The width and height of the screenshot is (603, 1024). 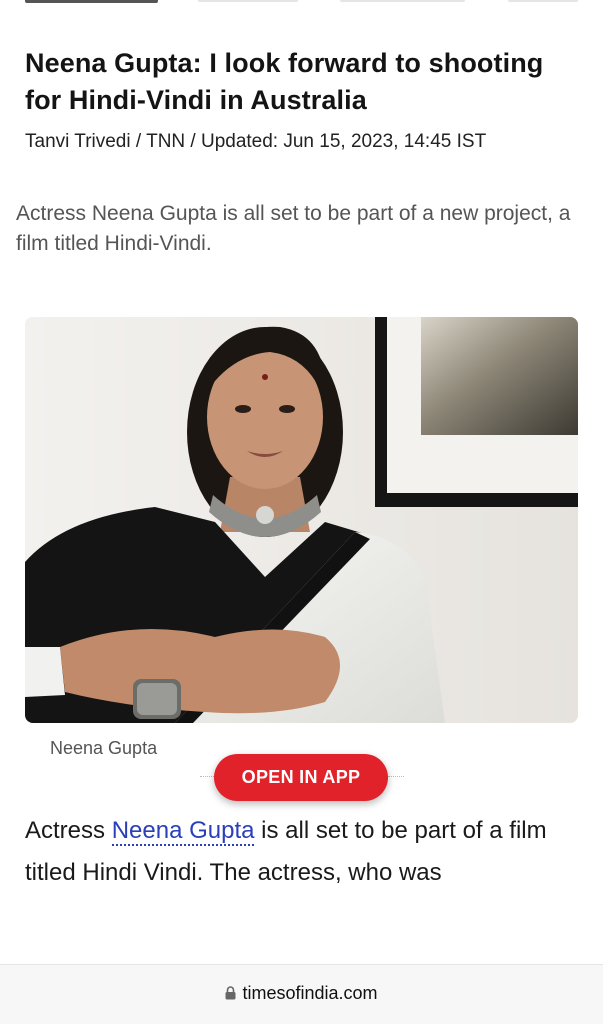 I want to click on cta-divider-left, so click(x=207, y=776).